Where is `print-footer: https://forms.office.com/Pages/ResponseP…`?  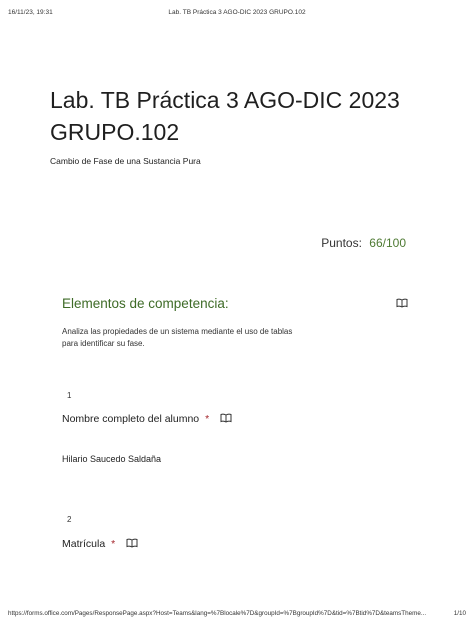 print-footer: https://forms.office.com/Pages/ResponseP… is located at coordinates (237, 615).